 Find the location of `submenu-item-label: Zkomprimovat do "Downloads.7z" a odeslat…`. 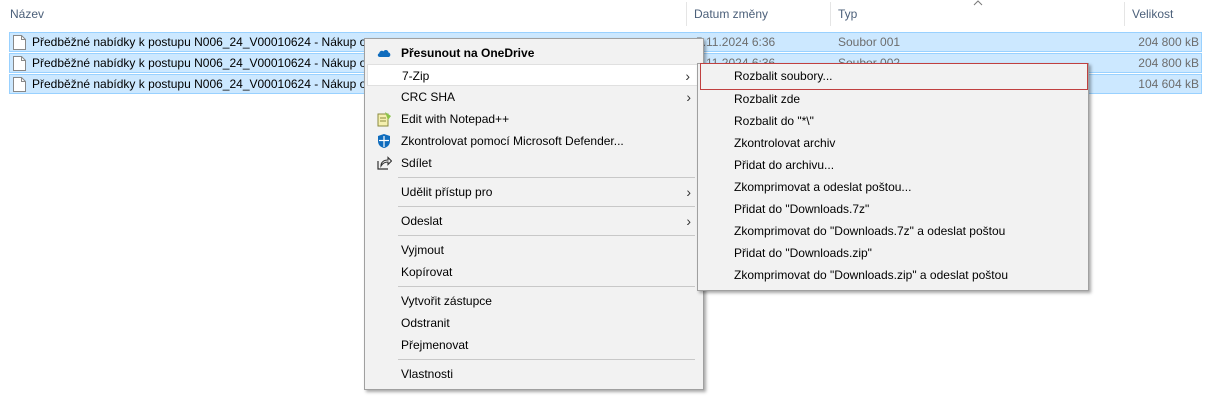

submenu-item-label: Zkomprimovat do "Downloads.7z" a odeslat… is located at coordinates (870, 231).